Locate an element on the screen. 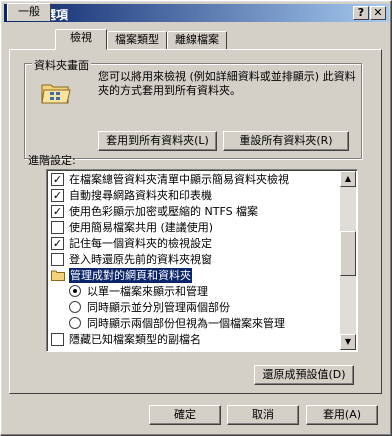 Image resolution: width=392 pixels, height=436 pixels. scroll-down-button: ▼ is located at coordinates (348, 342).